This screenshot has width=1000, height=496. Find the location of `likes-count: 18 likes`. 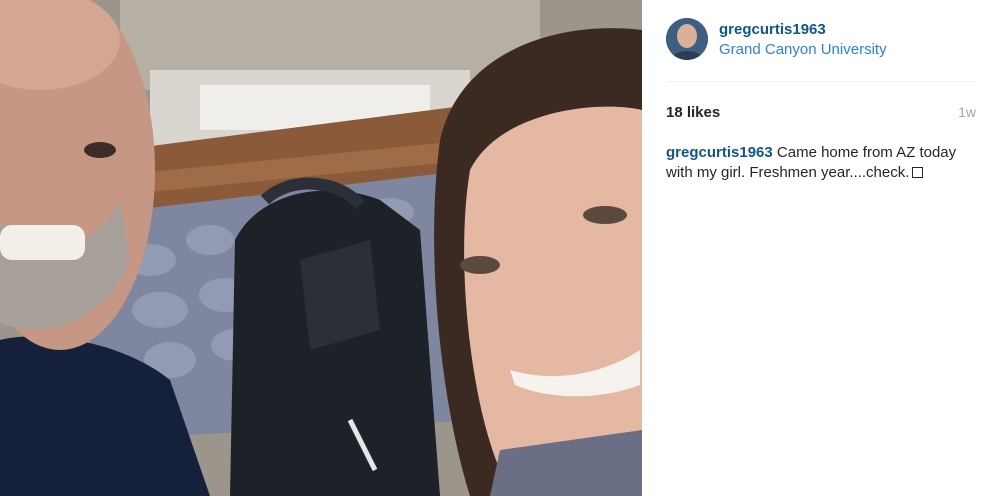

likes-count: 18 likes is located at coordinates (693, 112).